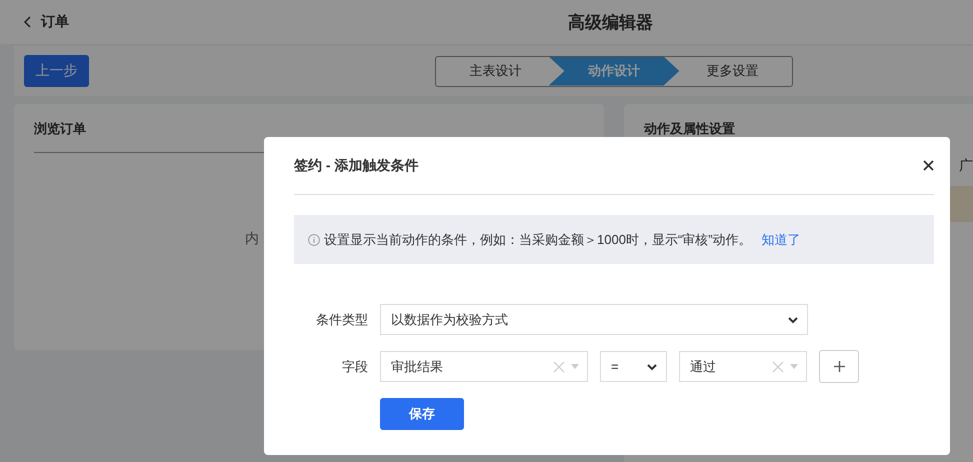 The width and height of the screenshot is (973, 462). I want to click on field-label: 条件类型, so click(341, 319).